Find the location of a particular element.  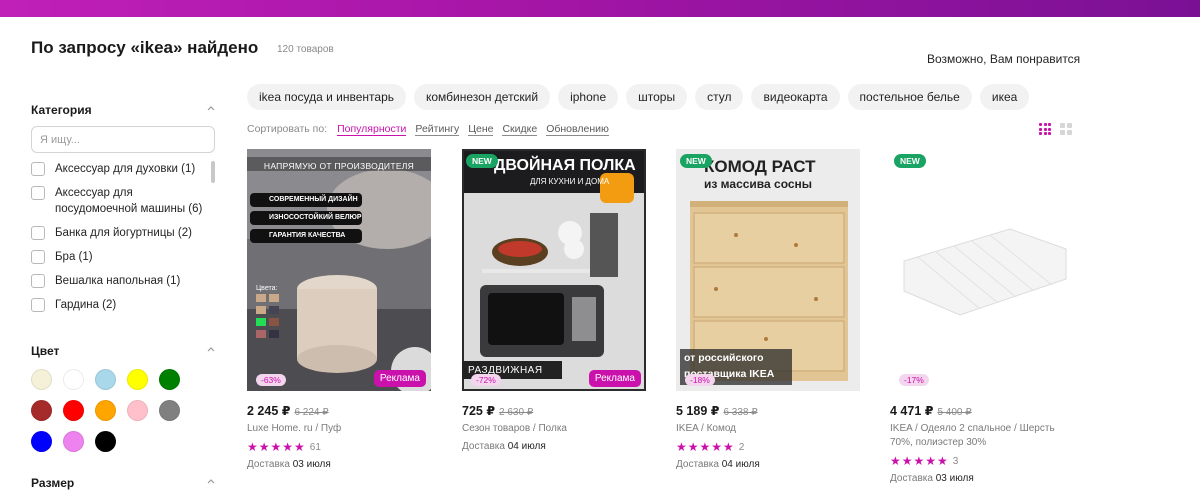

category-item: Аксессуар для духовки (1) is located at coordinates (123, 169).